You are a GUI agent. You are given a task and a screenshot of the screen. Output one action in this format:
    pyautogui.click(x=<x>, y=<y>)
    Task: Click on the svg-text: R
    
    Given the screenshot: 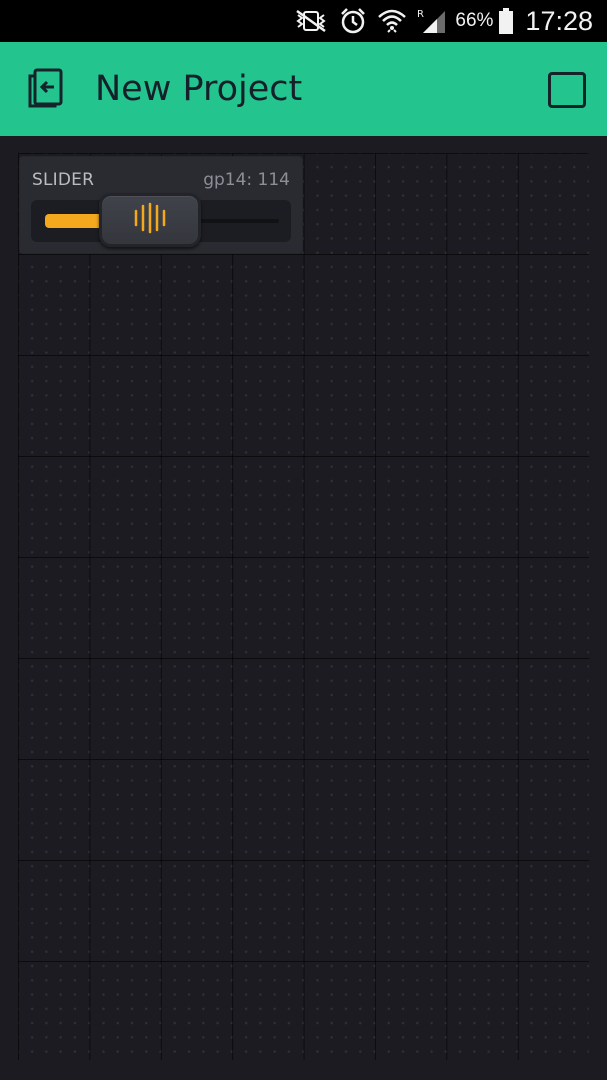 What is the action you would take?
    pyautogui.click(x=420, y=14)
    